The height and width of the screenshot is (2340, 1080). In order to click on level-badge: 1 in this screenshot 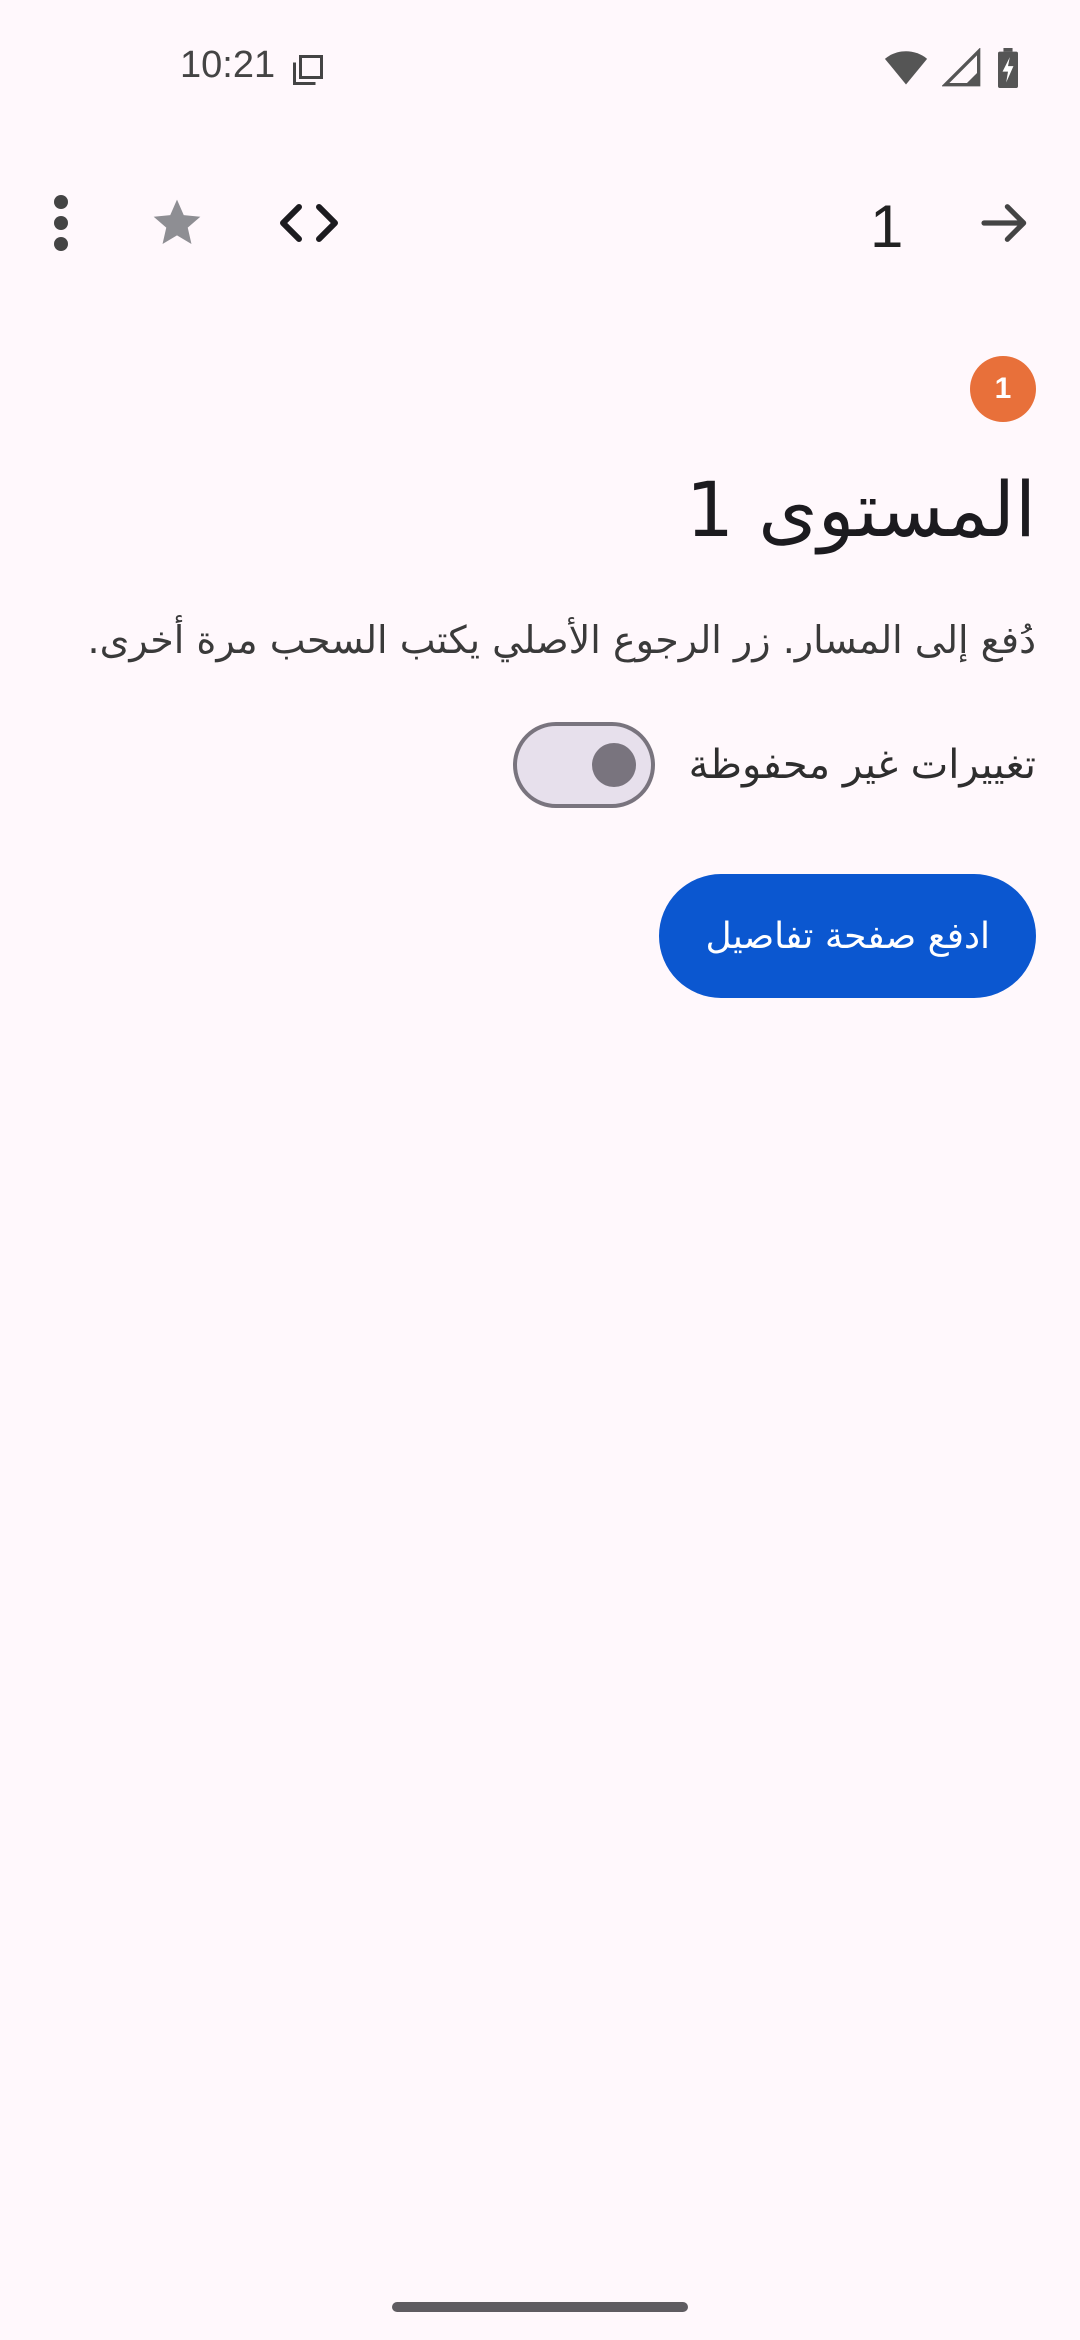, I will do `click(1003, 389)`.